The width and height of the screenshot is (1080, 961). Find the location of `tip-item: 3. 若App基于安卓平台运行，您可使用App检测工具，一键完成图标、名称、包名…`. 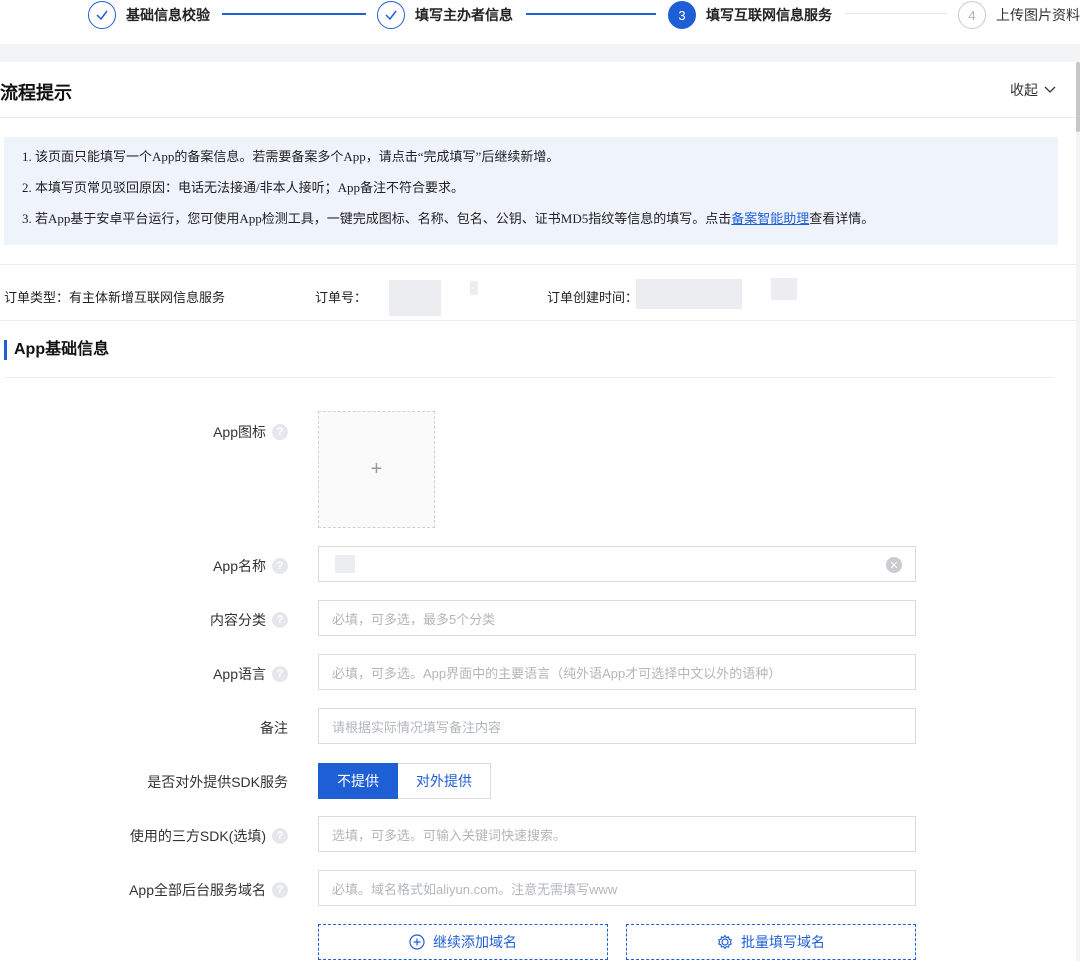

tip-item: 3. 若App基于安卓平台运行，您可使用App检测工具，一键完成图标、名称、包名… is located at coordinates (540, 219).